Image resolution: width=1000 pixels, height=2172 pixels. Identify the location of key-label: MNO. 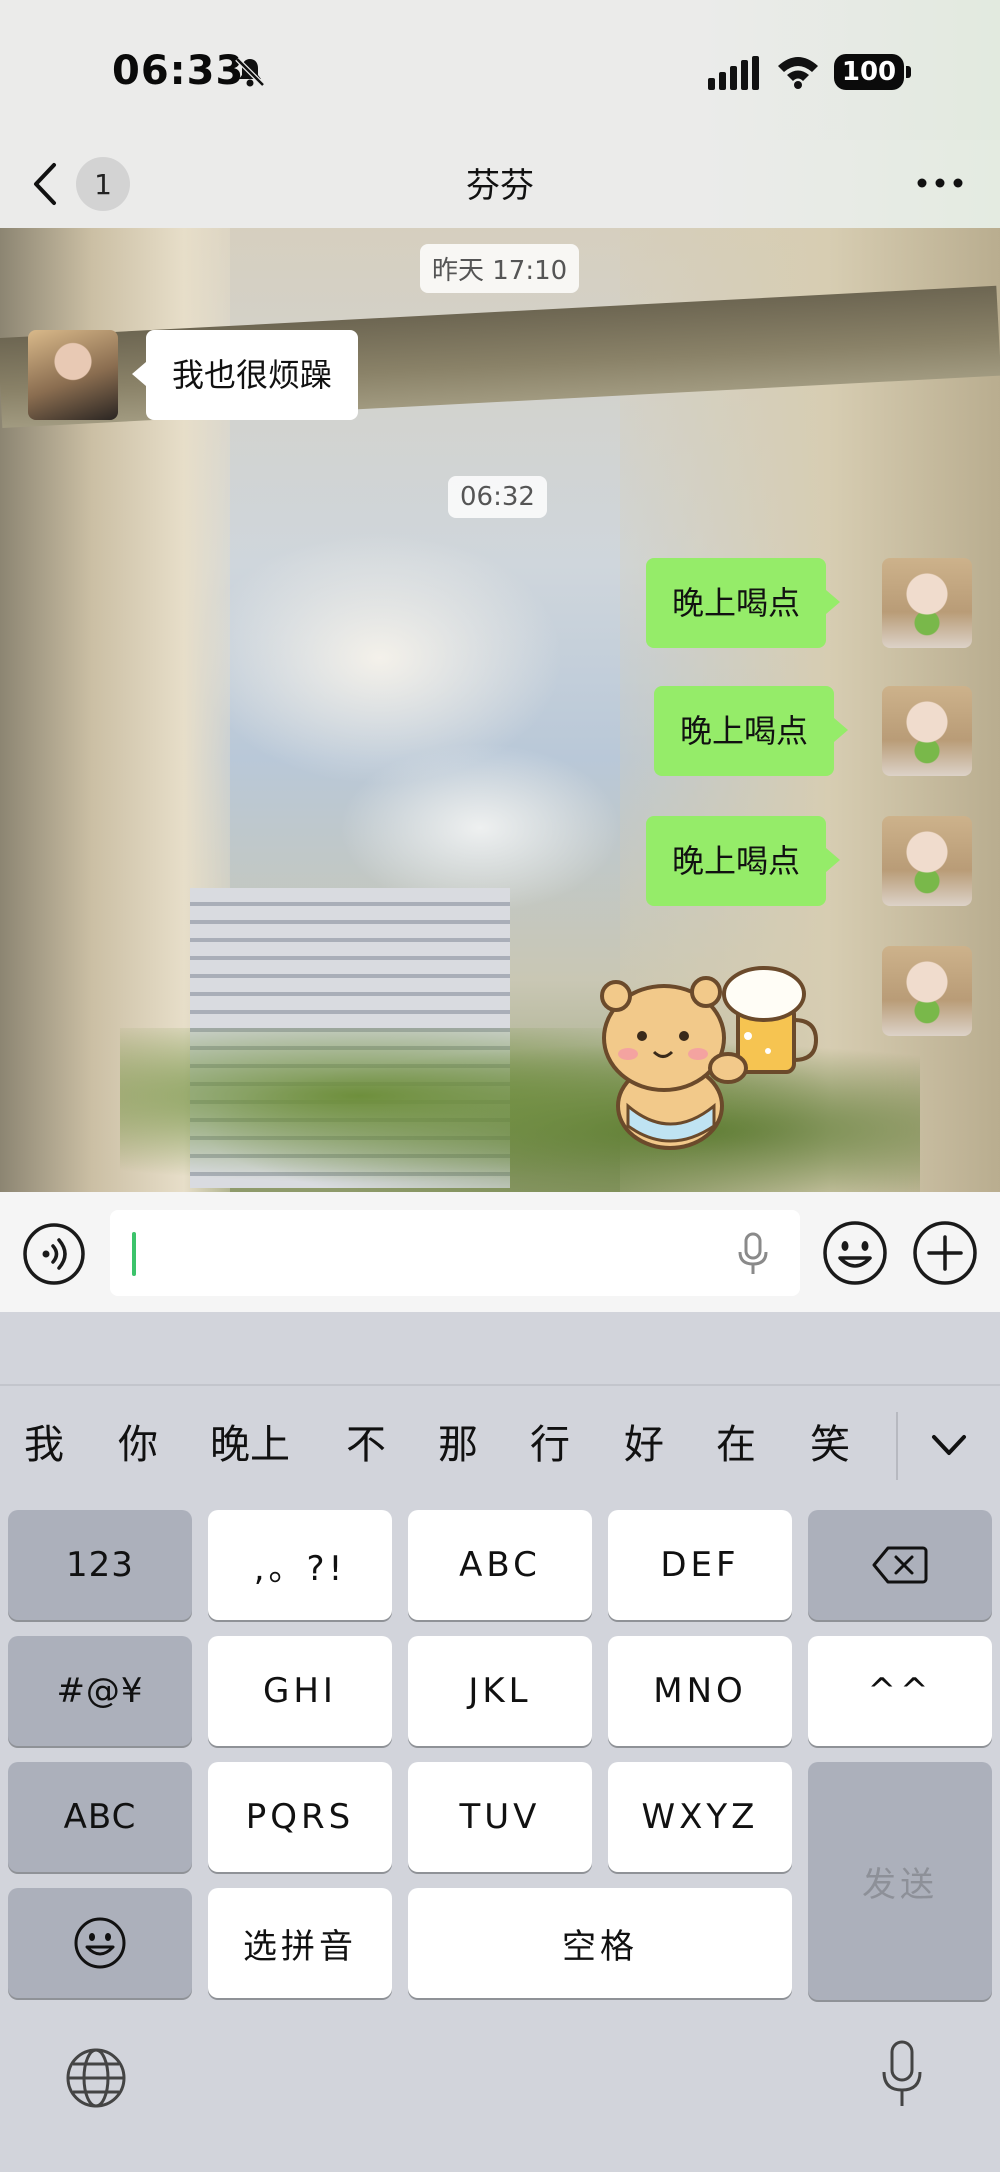
(700, 1691).